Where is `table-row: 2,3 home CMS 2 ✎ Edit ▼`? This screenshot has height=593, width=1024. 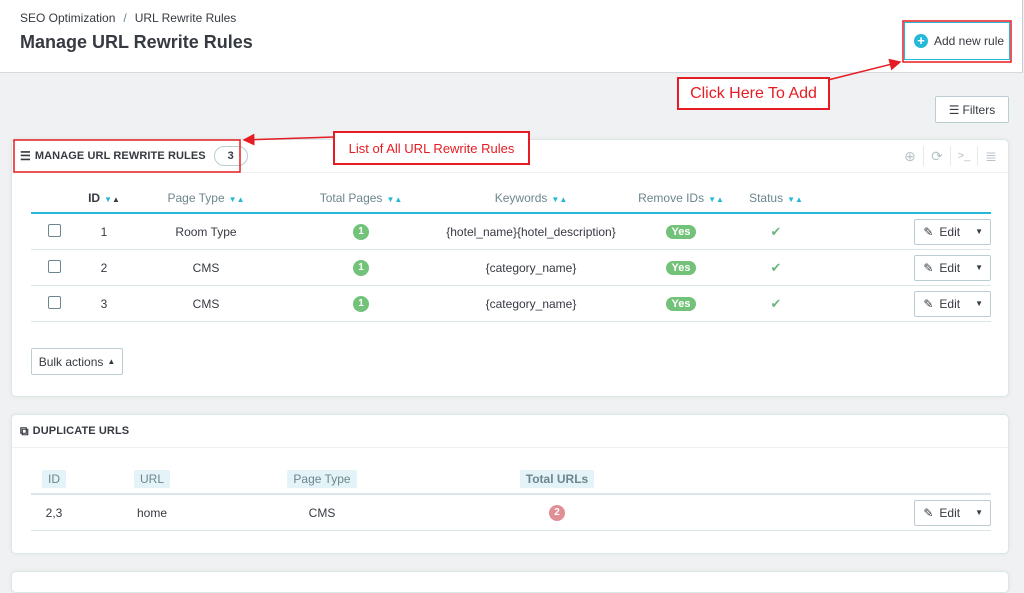
table-row: 2,3 home CMS 2 ✎ Edit ▼ is located at coordinates (511, 512).